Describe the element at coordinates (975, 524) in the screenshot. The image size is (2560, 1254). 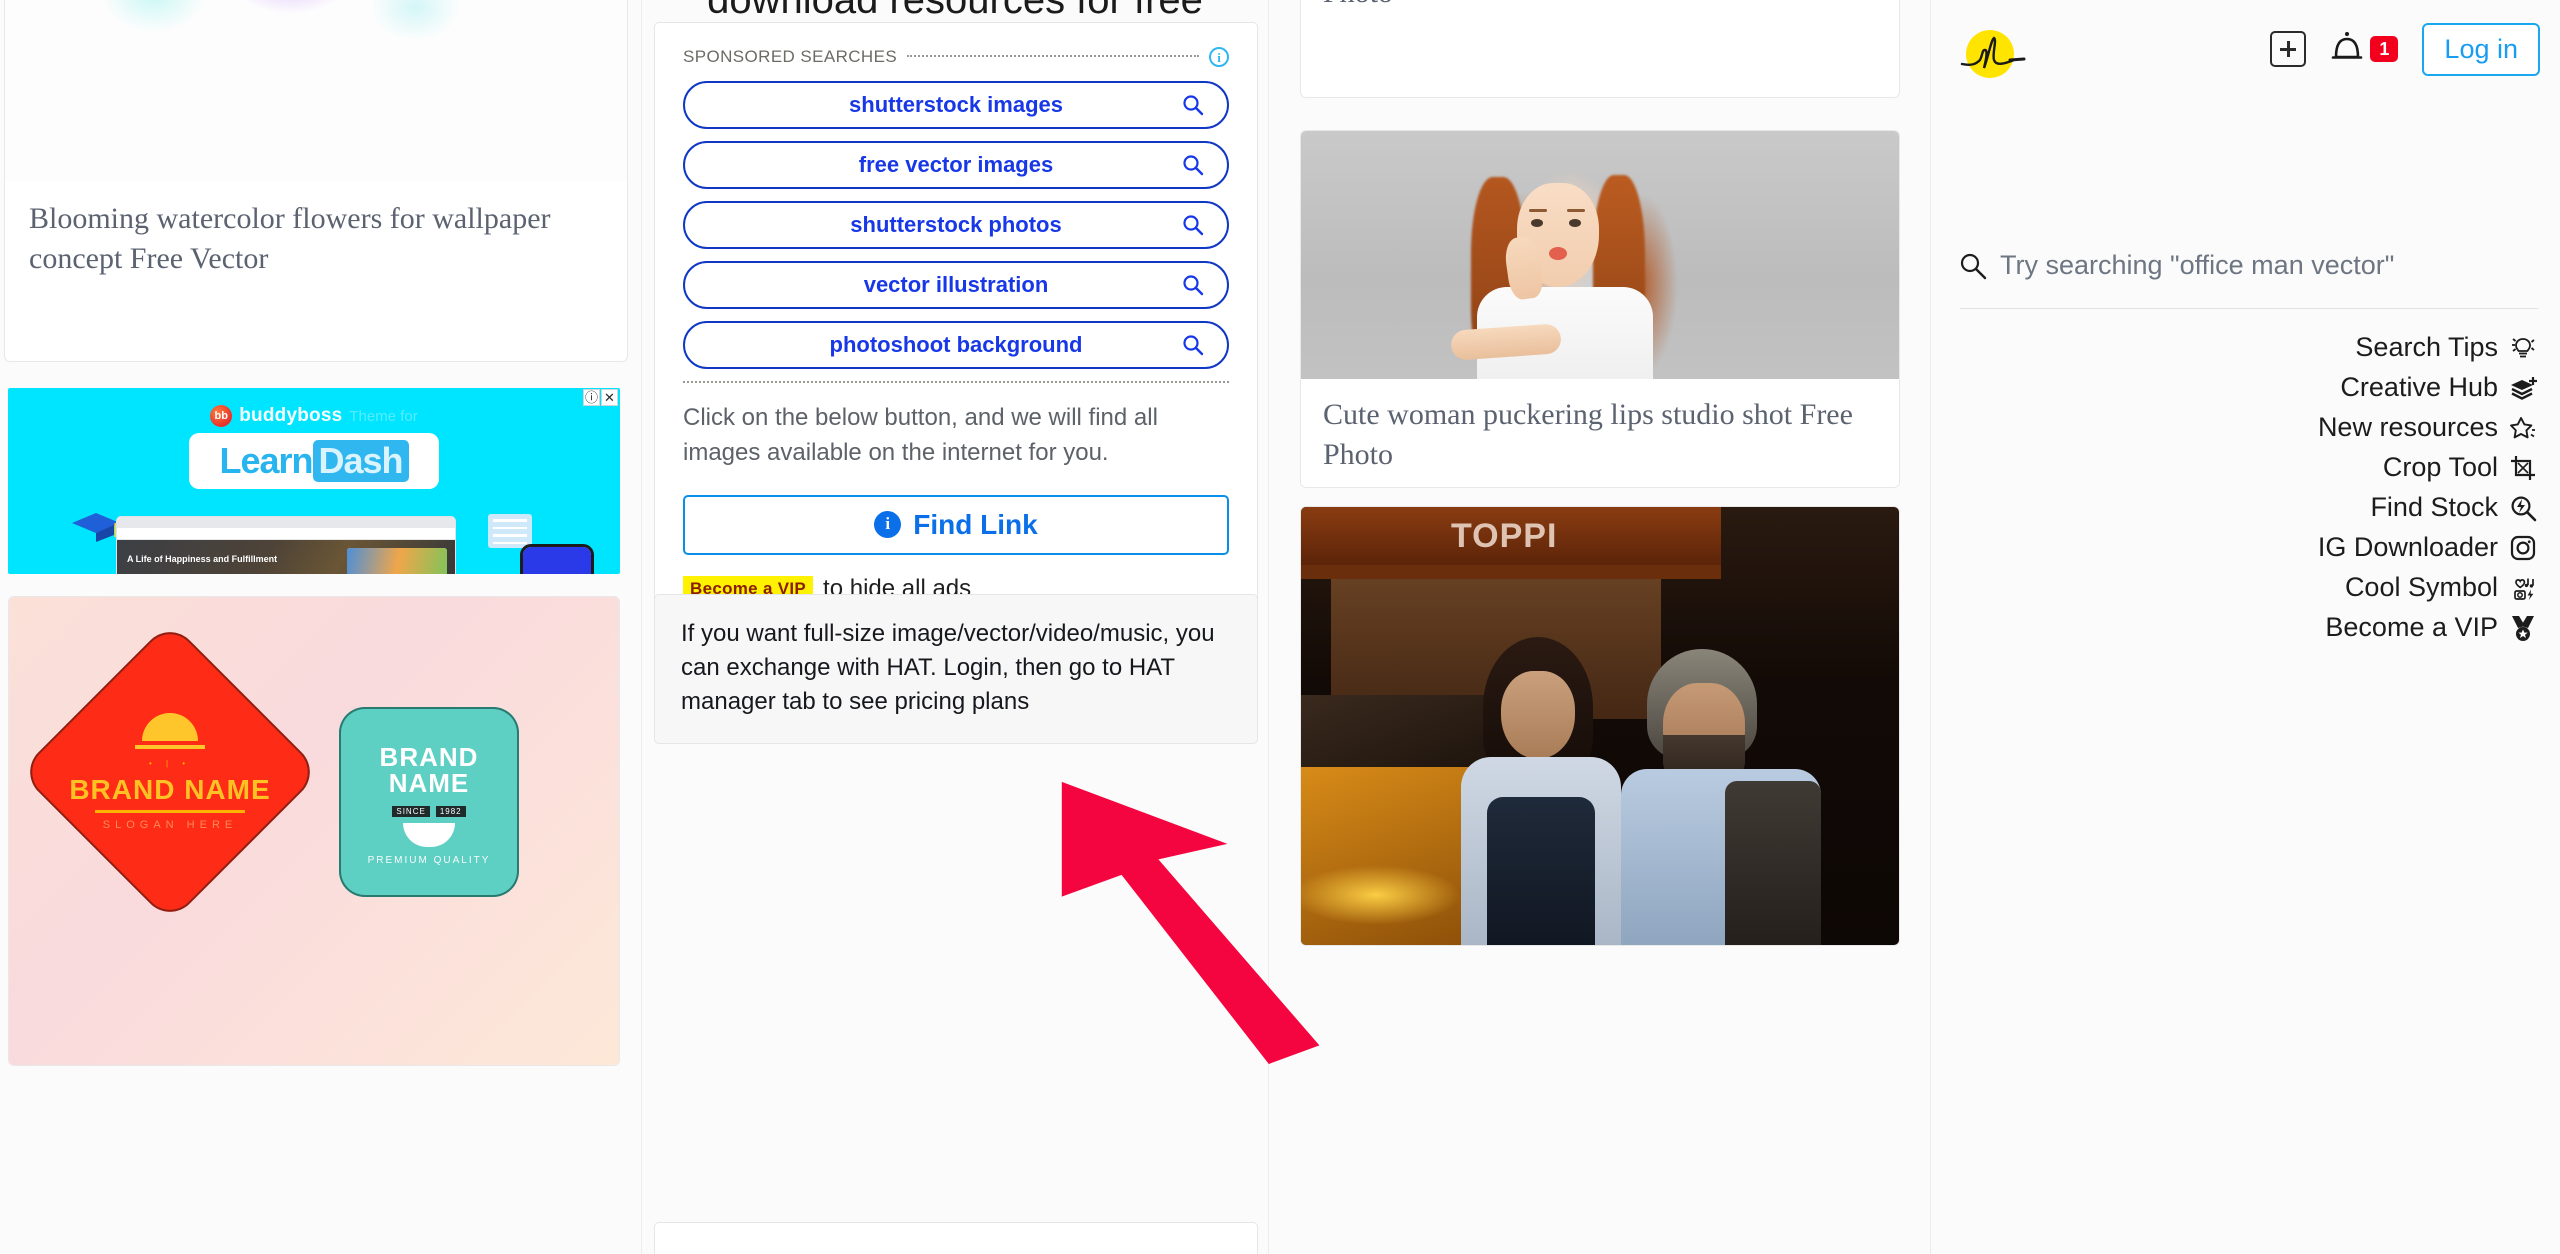
I see `find-link-label: Find Link` at that location.